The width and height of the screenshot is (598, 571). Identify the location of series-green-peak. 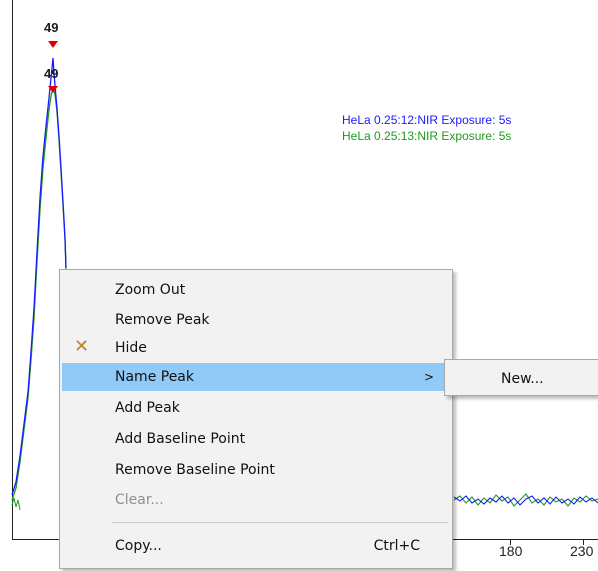
(39, 293).